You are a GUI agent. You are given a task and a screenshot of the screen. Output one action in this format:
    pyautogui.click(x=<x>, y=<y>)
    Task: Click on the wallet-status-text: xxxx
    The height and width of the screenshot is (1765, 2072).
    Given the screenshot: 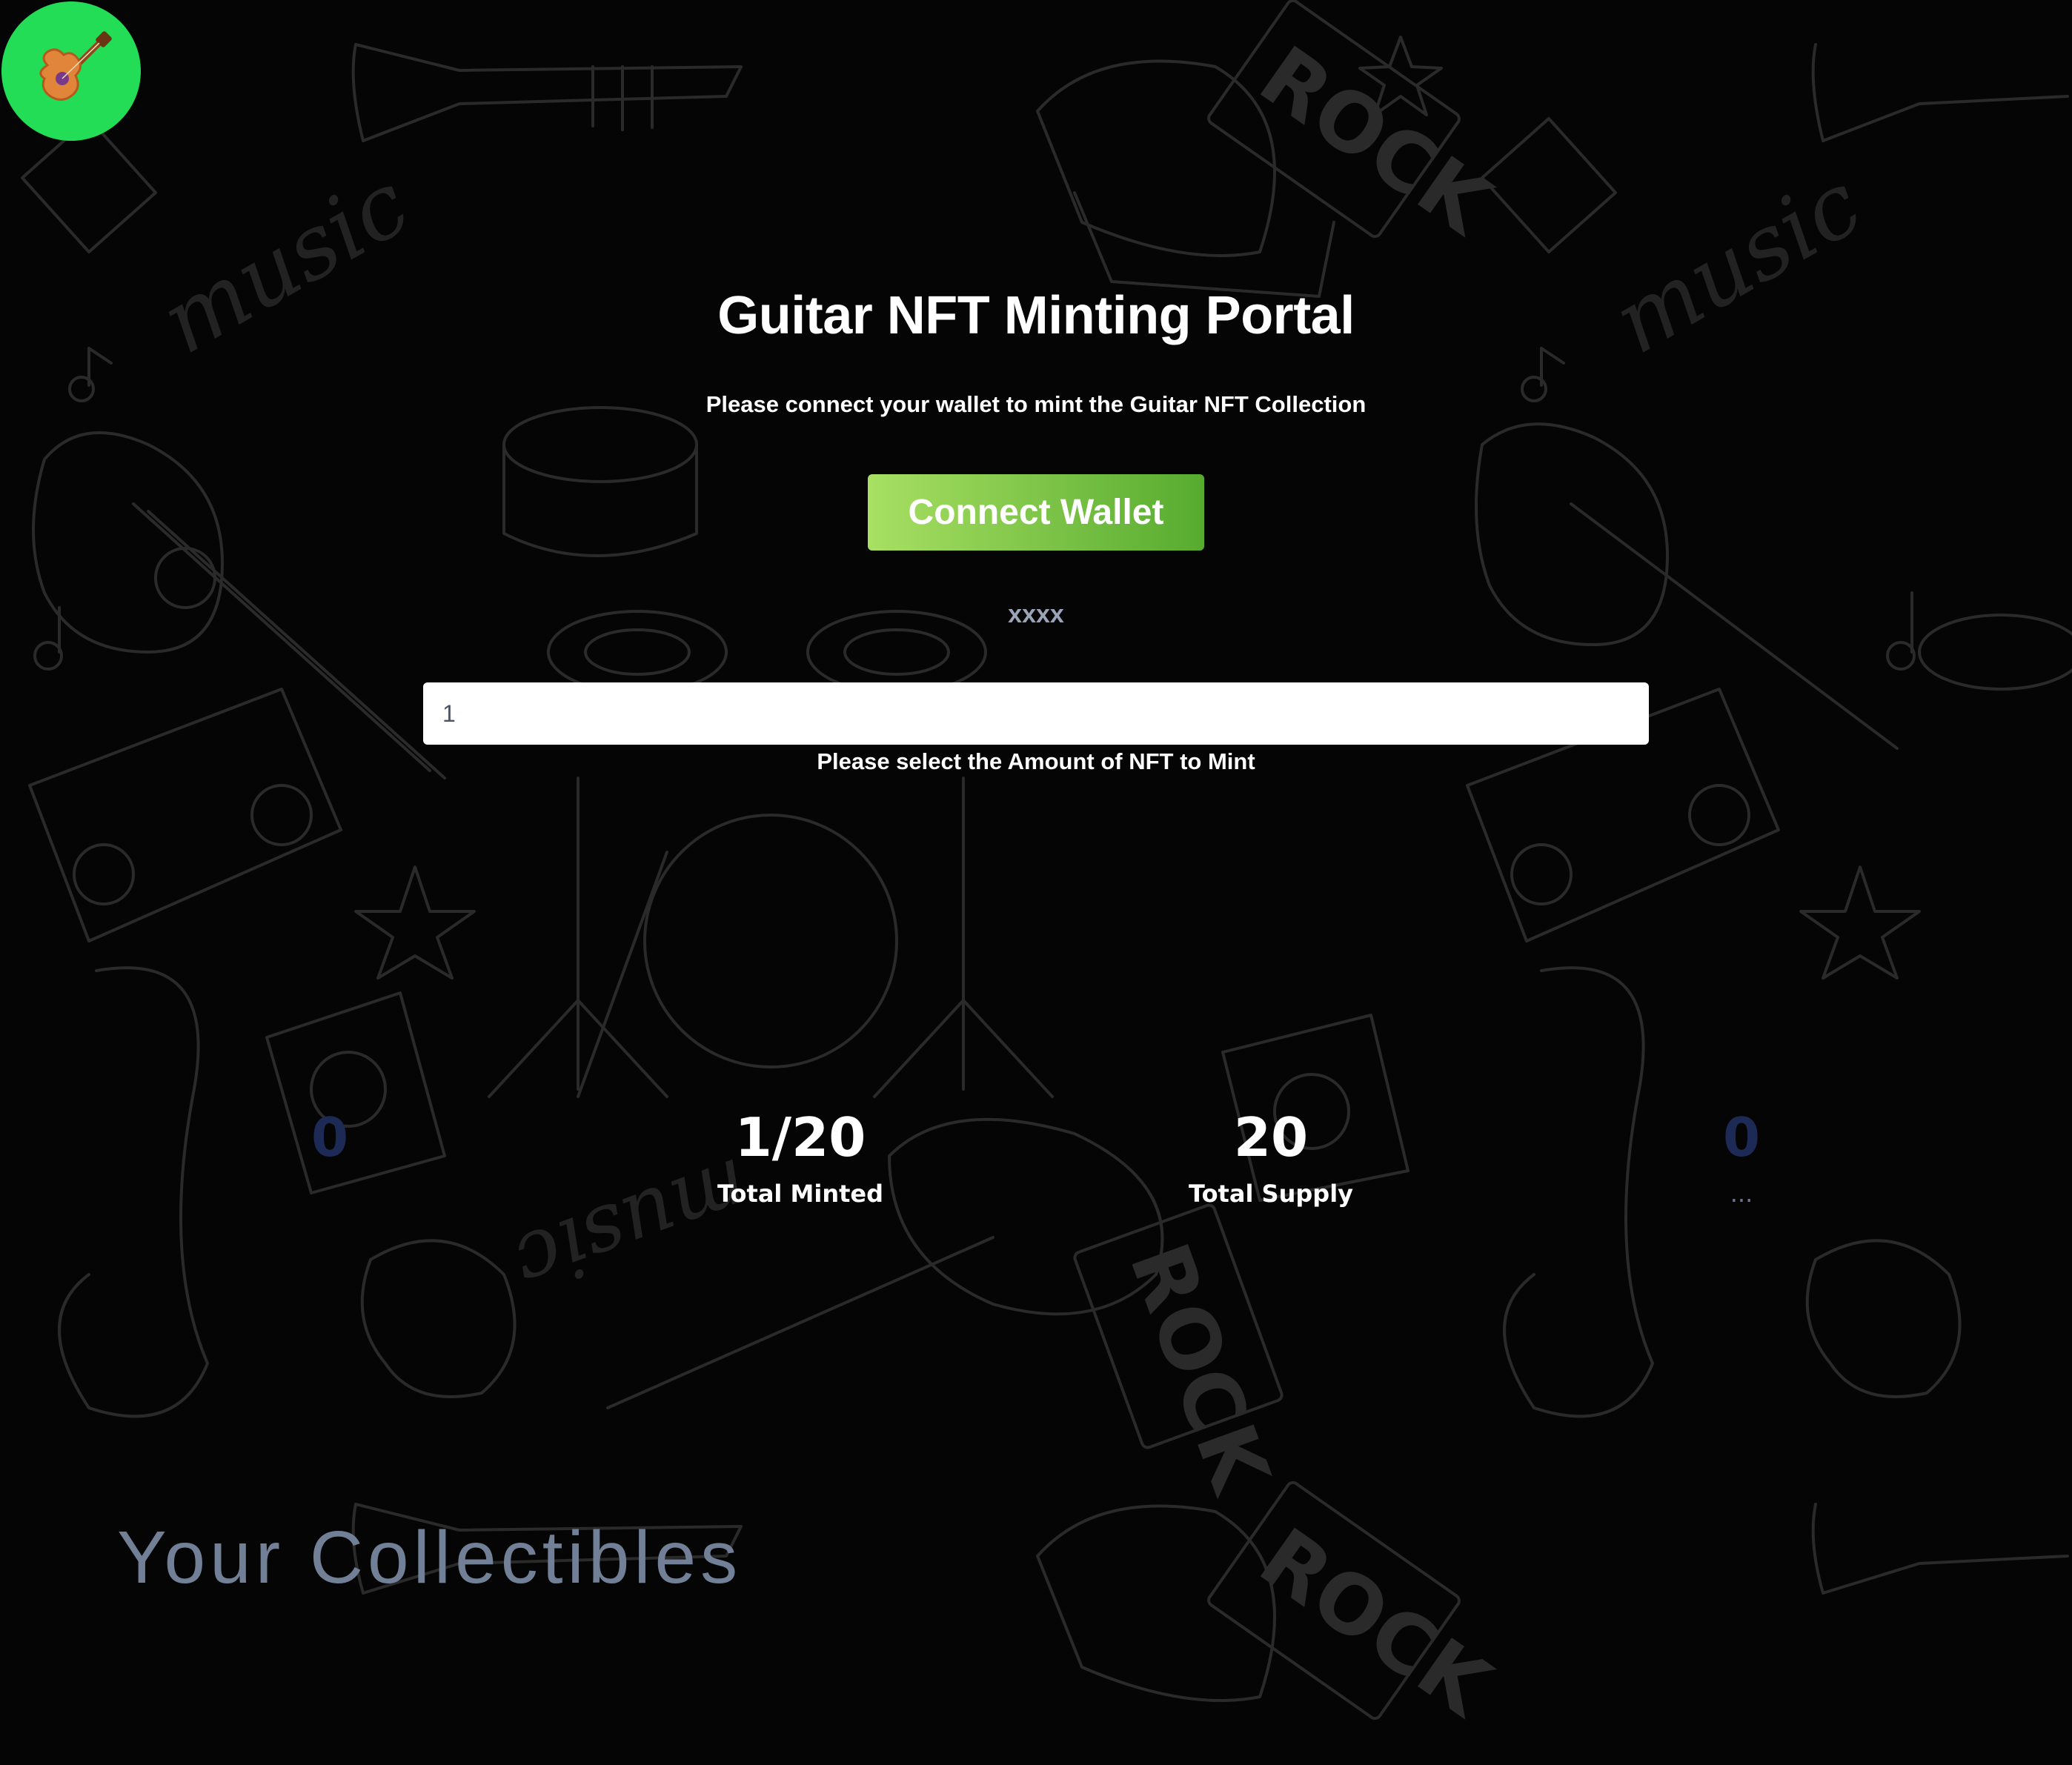 What is the action you would take?
    pyautogui.click(x=1036, y=614)
    